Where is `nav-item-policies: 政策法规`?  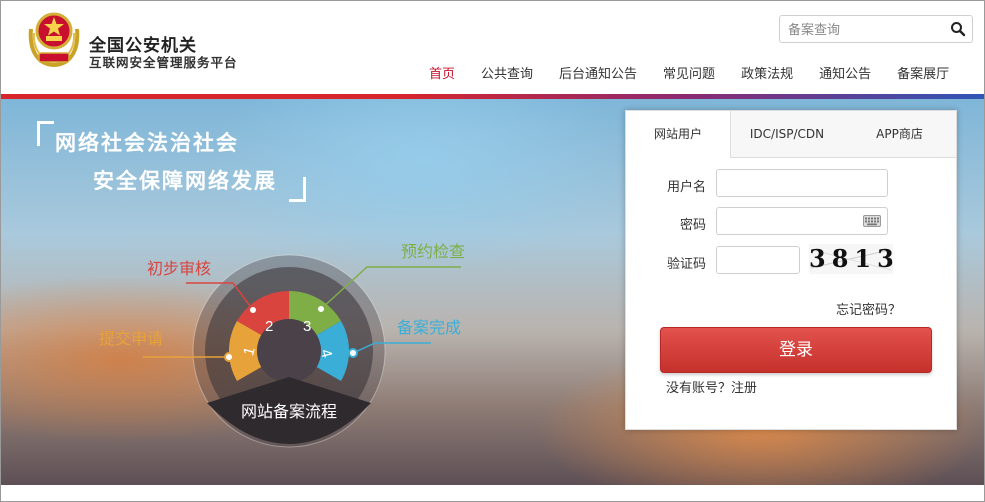 nav-item-policies: 政策法规 is located at coordinates (767, 73).